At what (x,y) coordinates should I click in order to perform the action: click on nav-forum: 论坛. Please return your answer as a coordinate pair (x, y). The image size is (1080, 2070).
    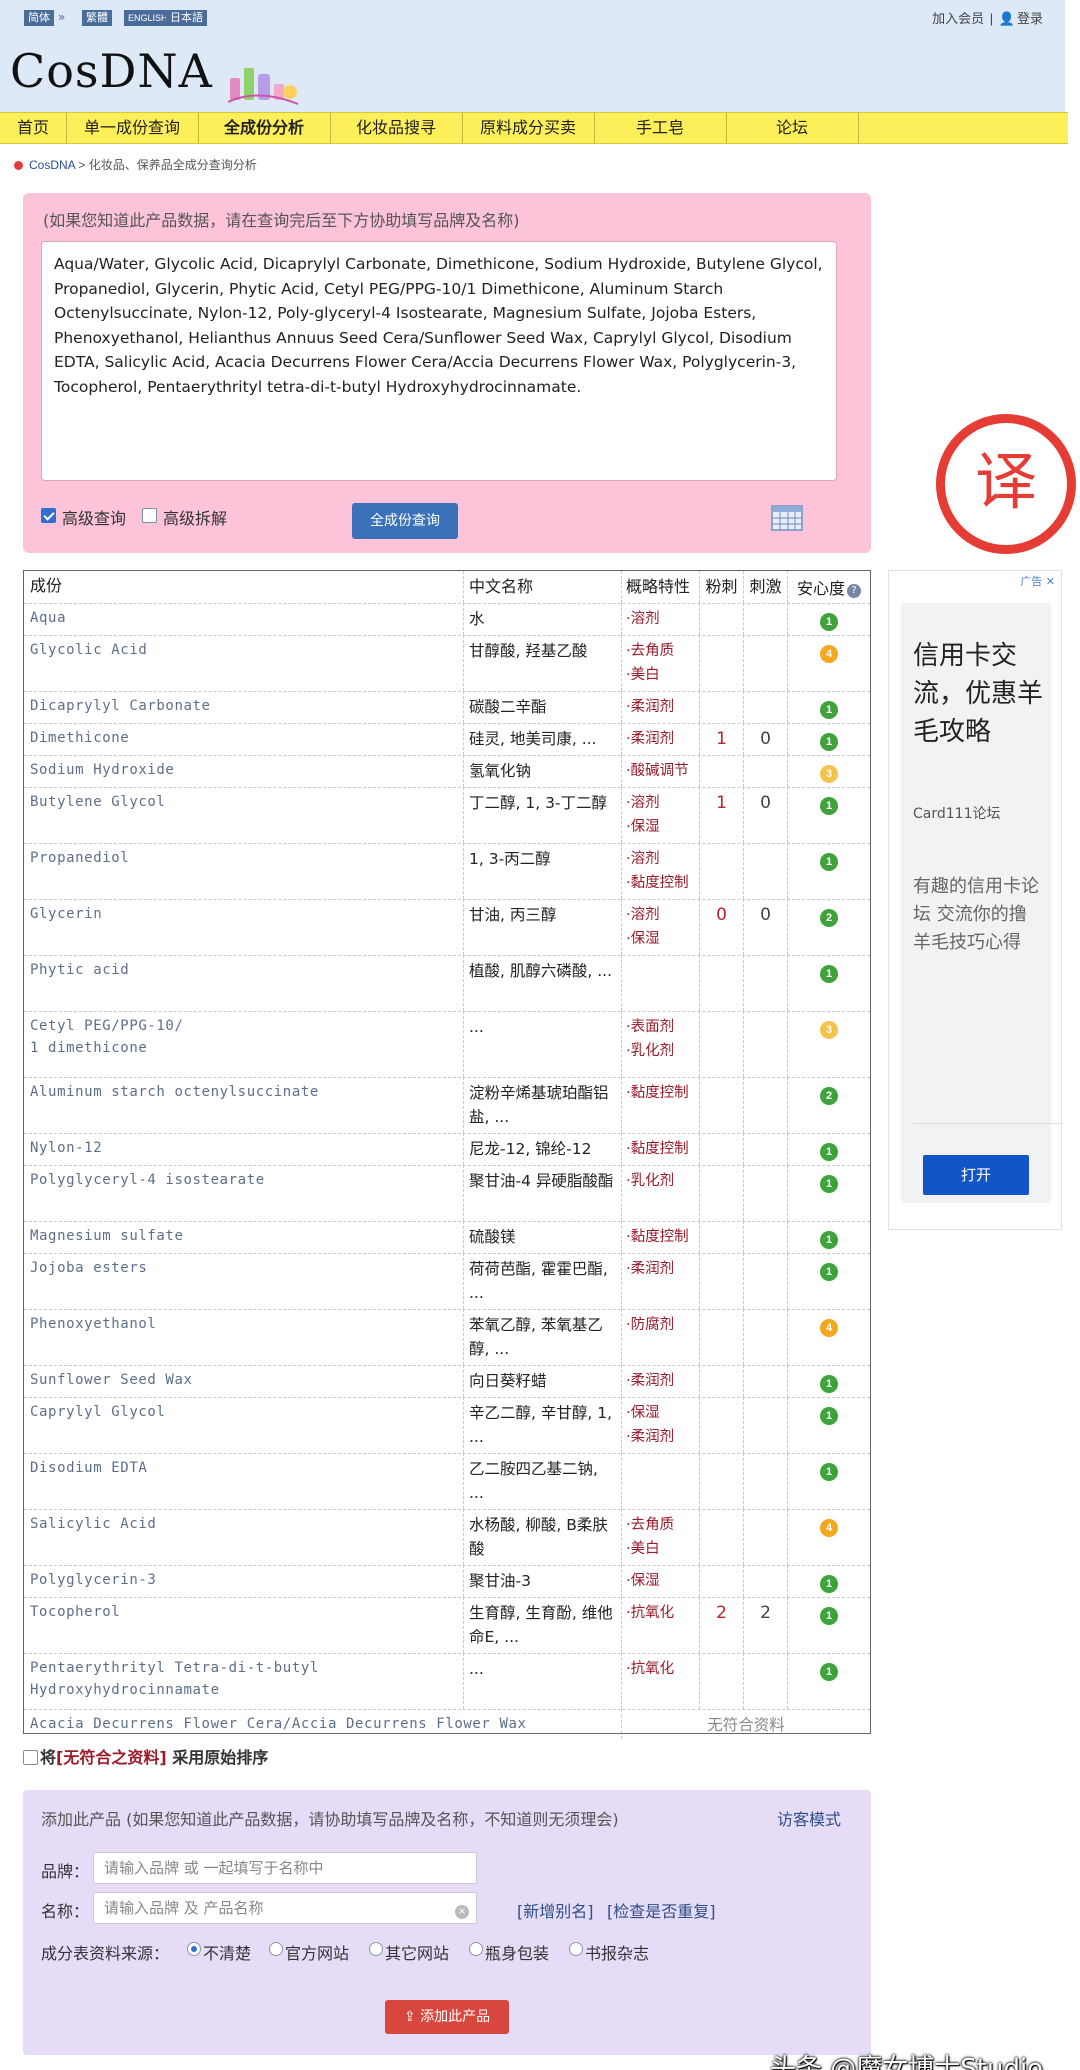
    Looking at the image, I should click on (792, 128).